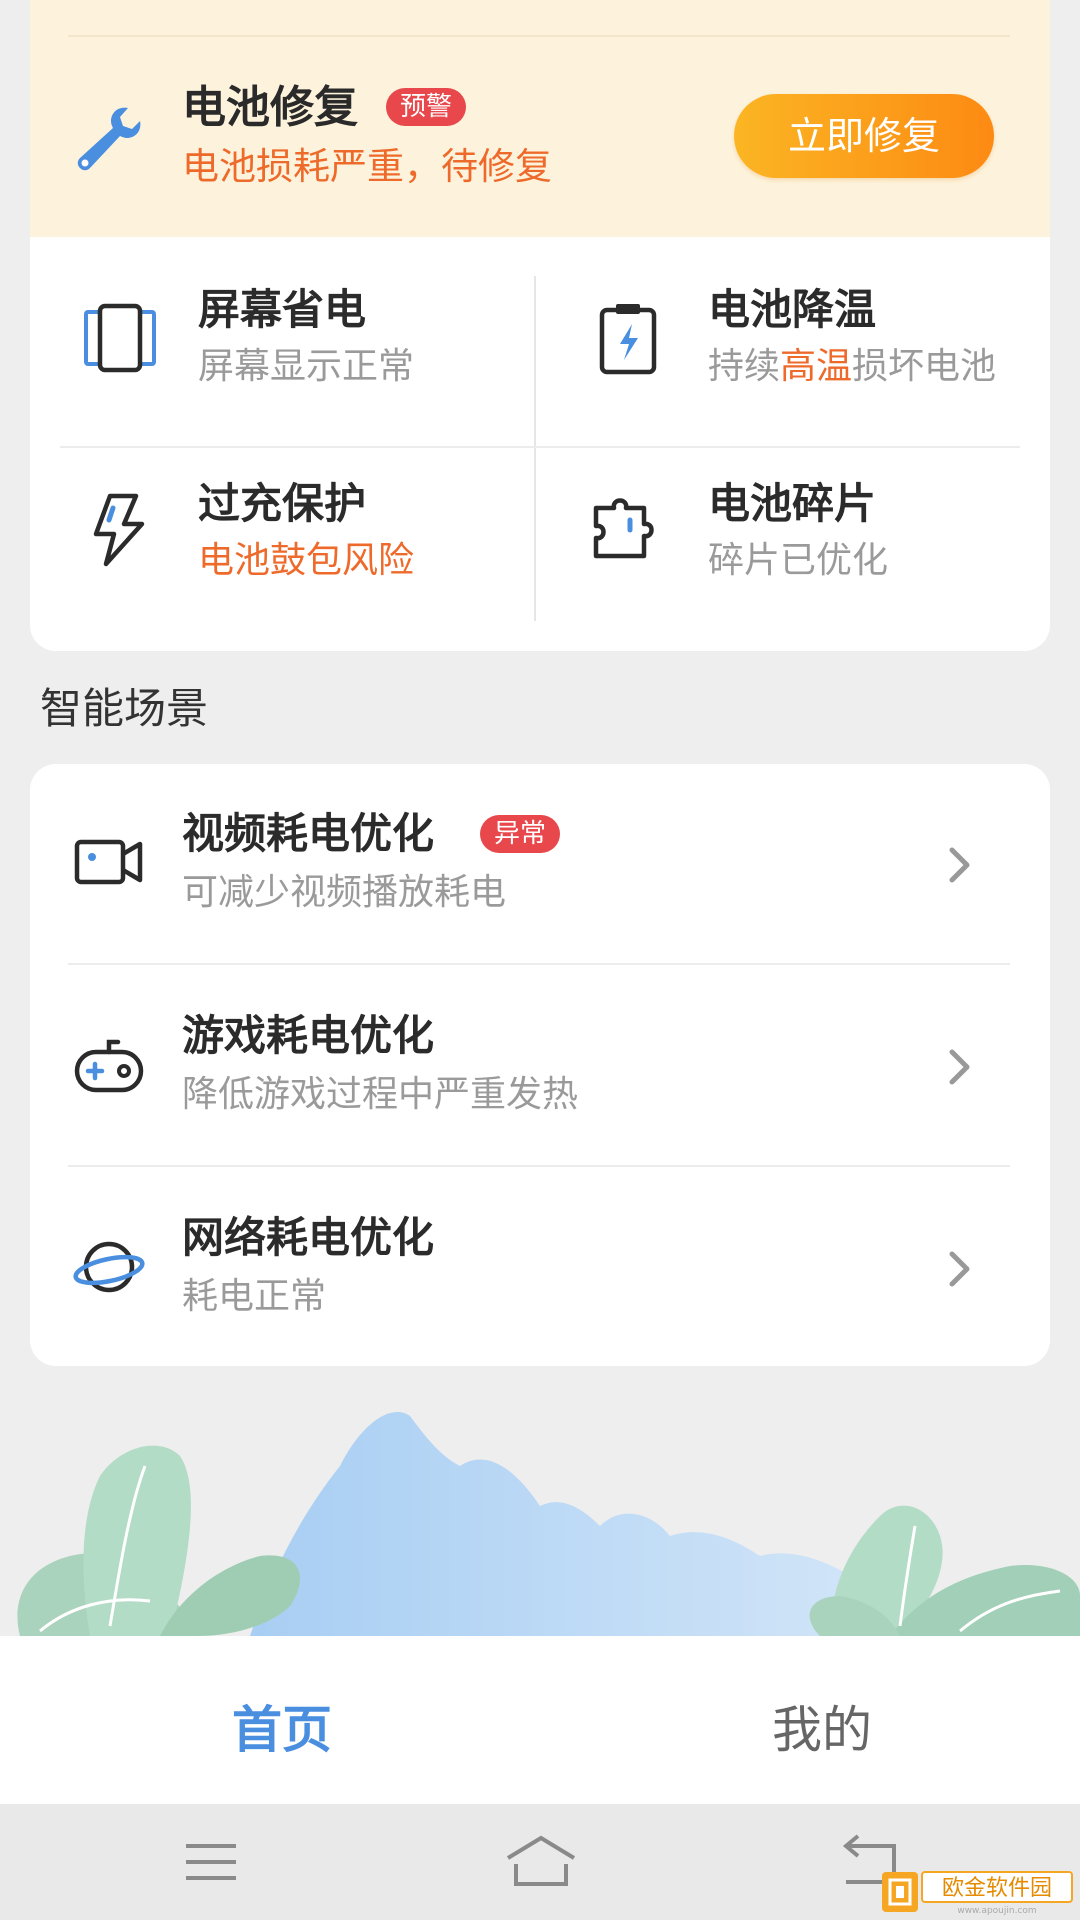 This screenshot has height=1920, width=1080. I want to click on battery-repair-title: 电池修复, so click(270, 107).